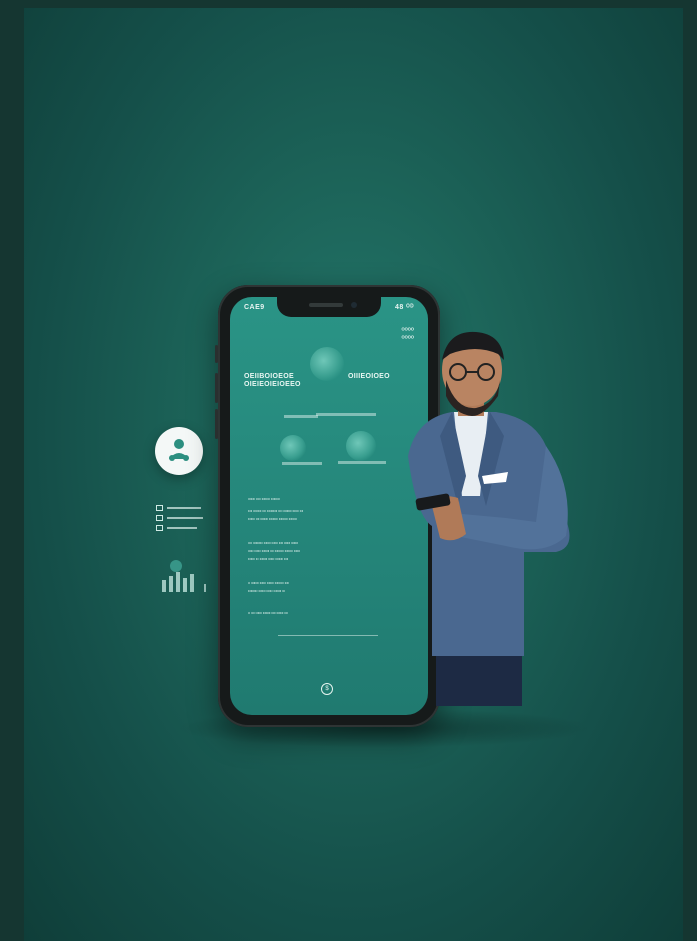  I want to click on volume-up-button, so click(216, 388).